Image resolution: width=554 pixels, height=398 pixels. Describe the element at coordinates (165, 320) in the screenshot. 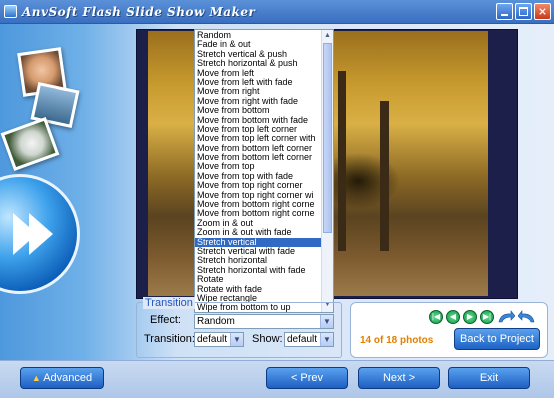

I see `effect-label: Effect:` at that location.